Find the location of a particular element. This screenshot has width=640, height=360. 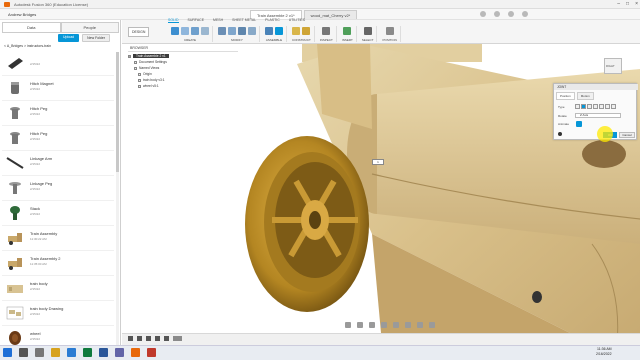

start-icon is located at coordinates (7, 352).